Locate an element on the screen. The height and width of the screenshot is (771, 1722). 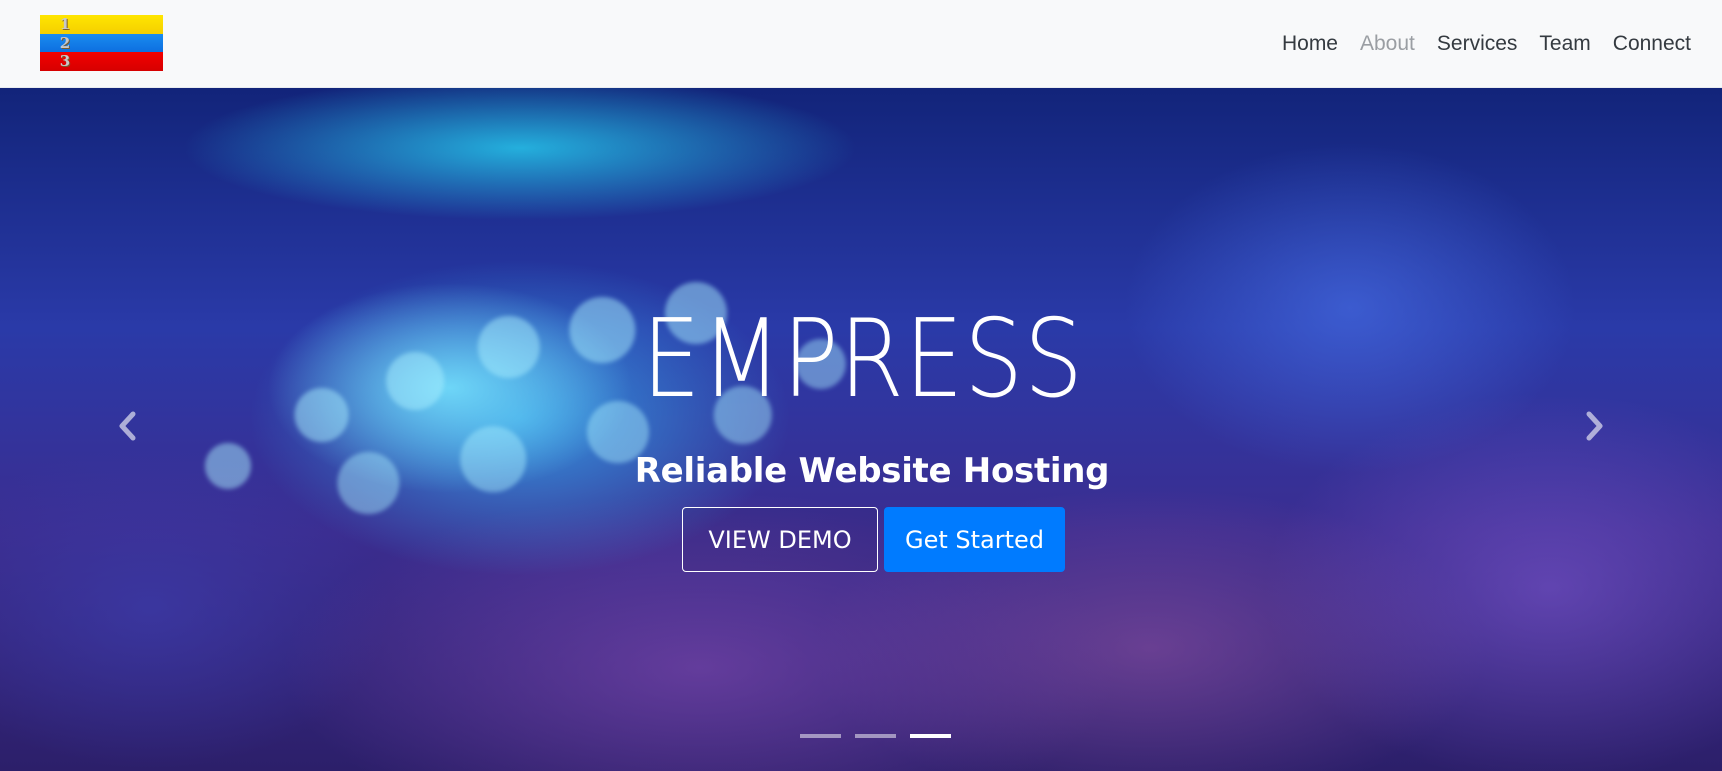
carousel-next-button is located at coordinates (1594, 428).